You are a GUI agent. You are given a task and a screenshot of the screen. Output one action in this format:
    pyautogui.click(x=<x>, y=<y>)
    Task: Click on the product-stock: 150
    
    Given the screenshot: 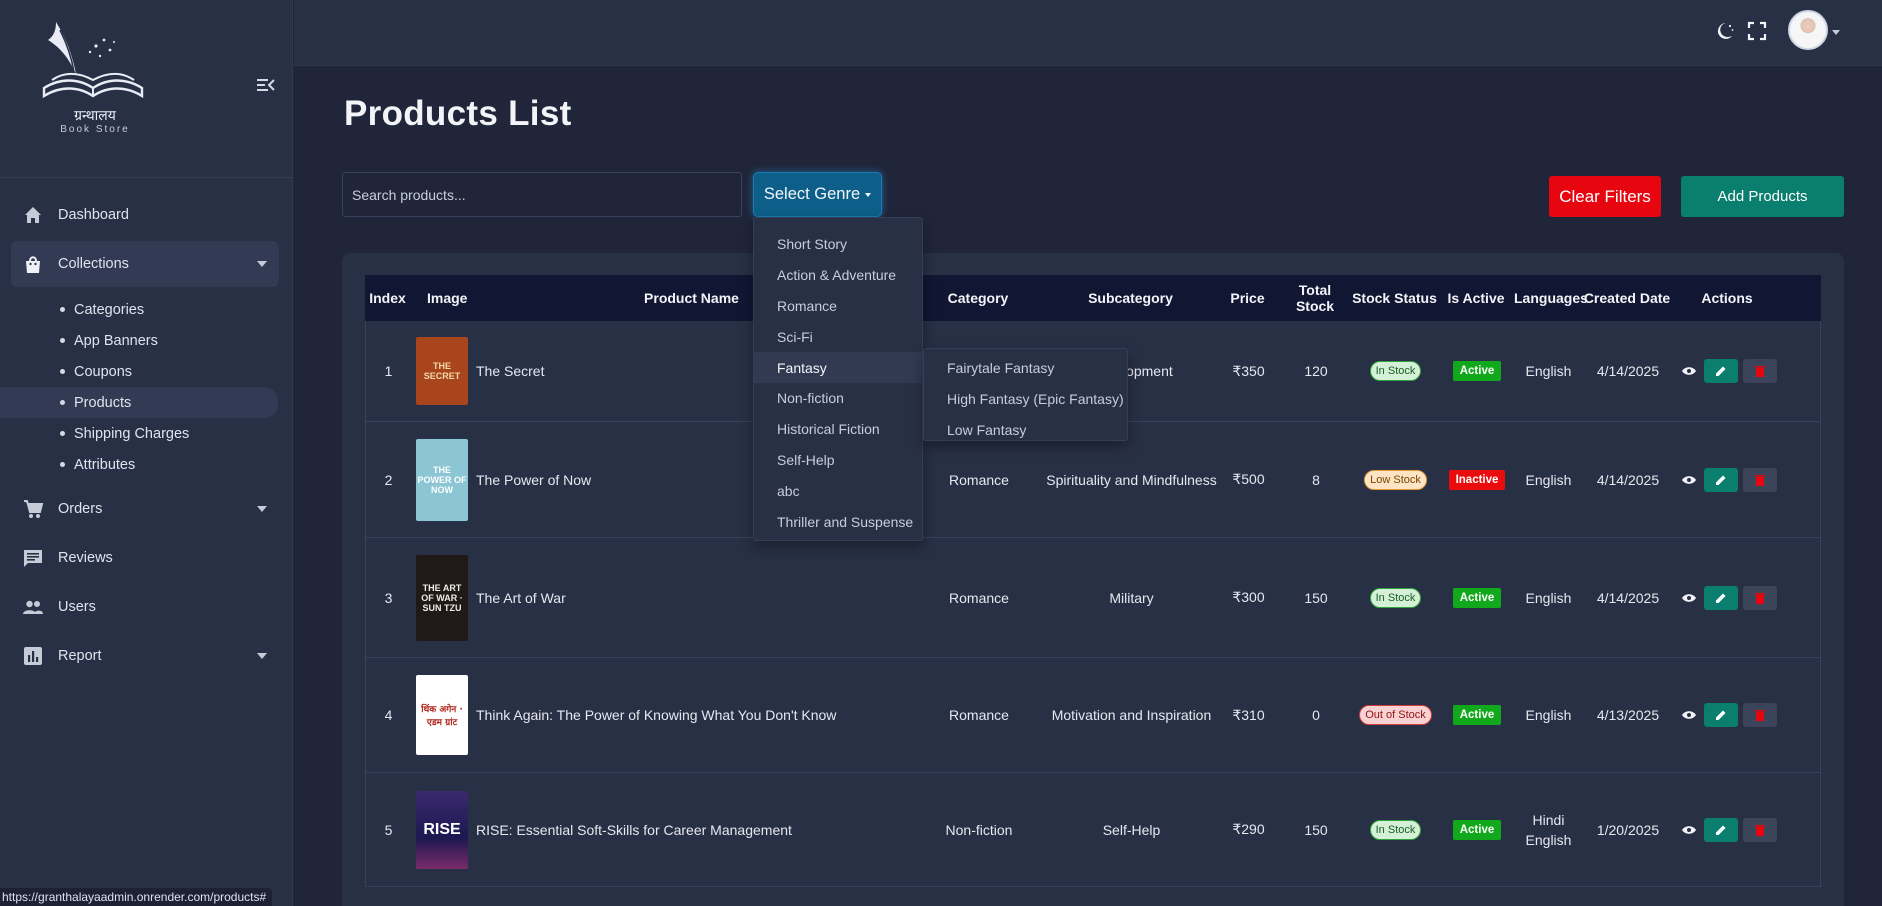 What is the action you would take?
    pyautogui.click(x=1316, y=829)
    